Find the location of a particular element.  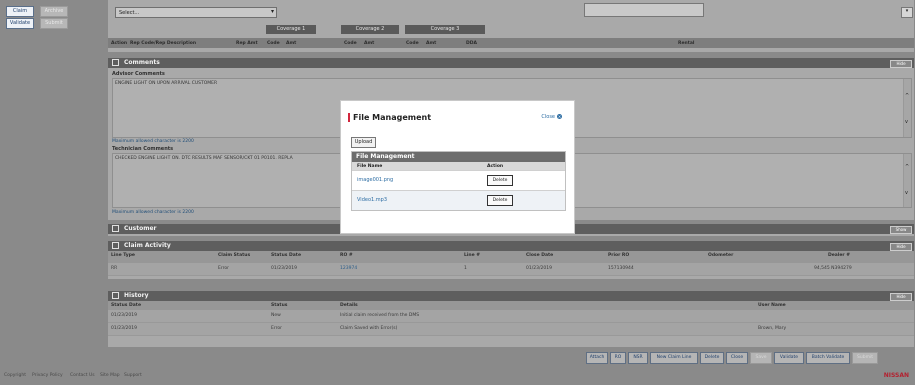

archive-button: Archive is located at coordinates (54, 11).